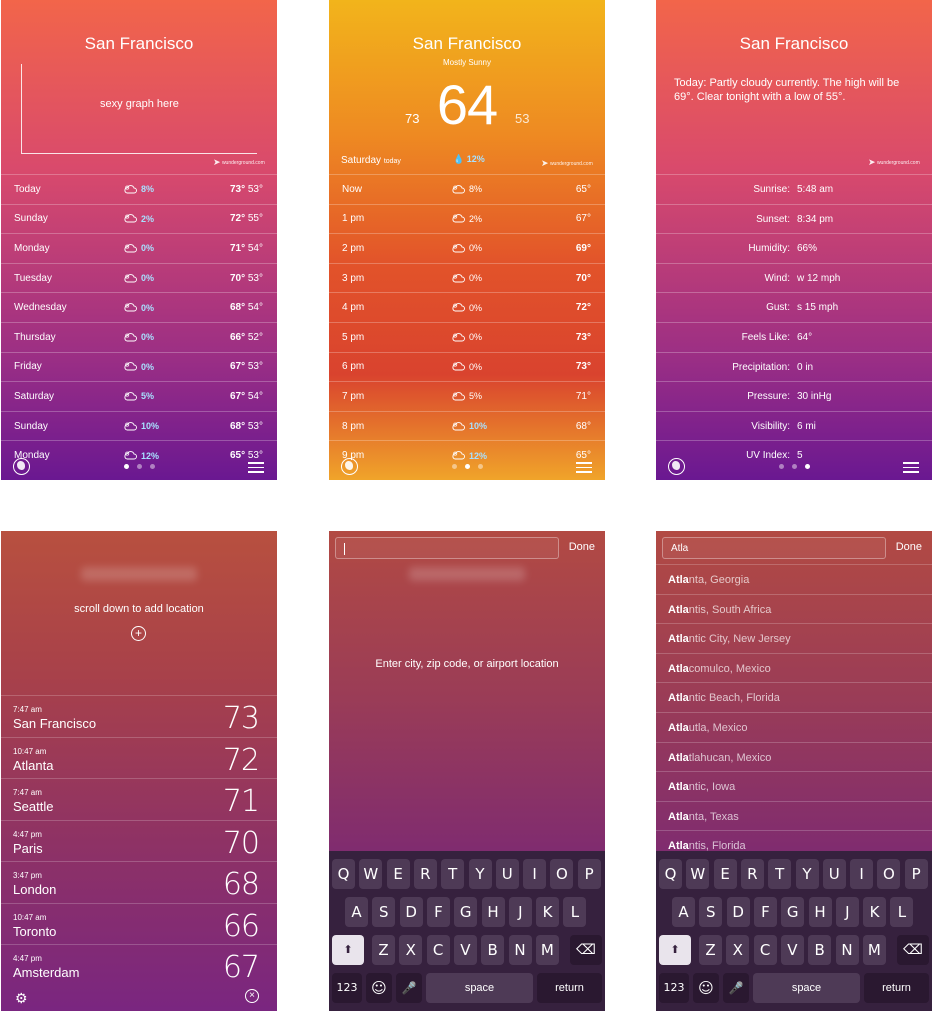 The image size is (933, 1011). Describe the element at coordinates (467, 189) in the screenshot. I see `hourly-row: Now 8% 65°` at that location.